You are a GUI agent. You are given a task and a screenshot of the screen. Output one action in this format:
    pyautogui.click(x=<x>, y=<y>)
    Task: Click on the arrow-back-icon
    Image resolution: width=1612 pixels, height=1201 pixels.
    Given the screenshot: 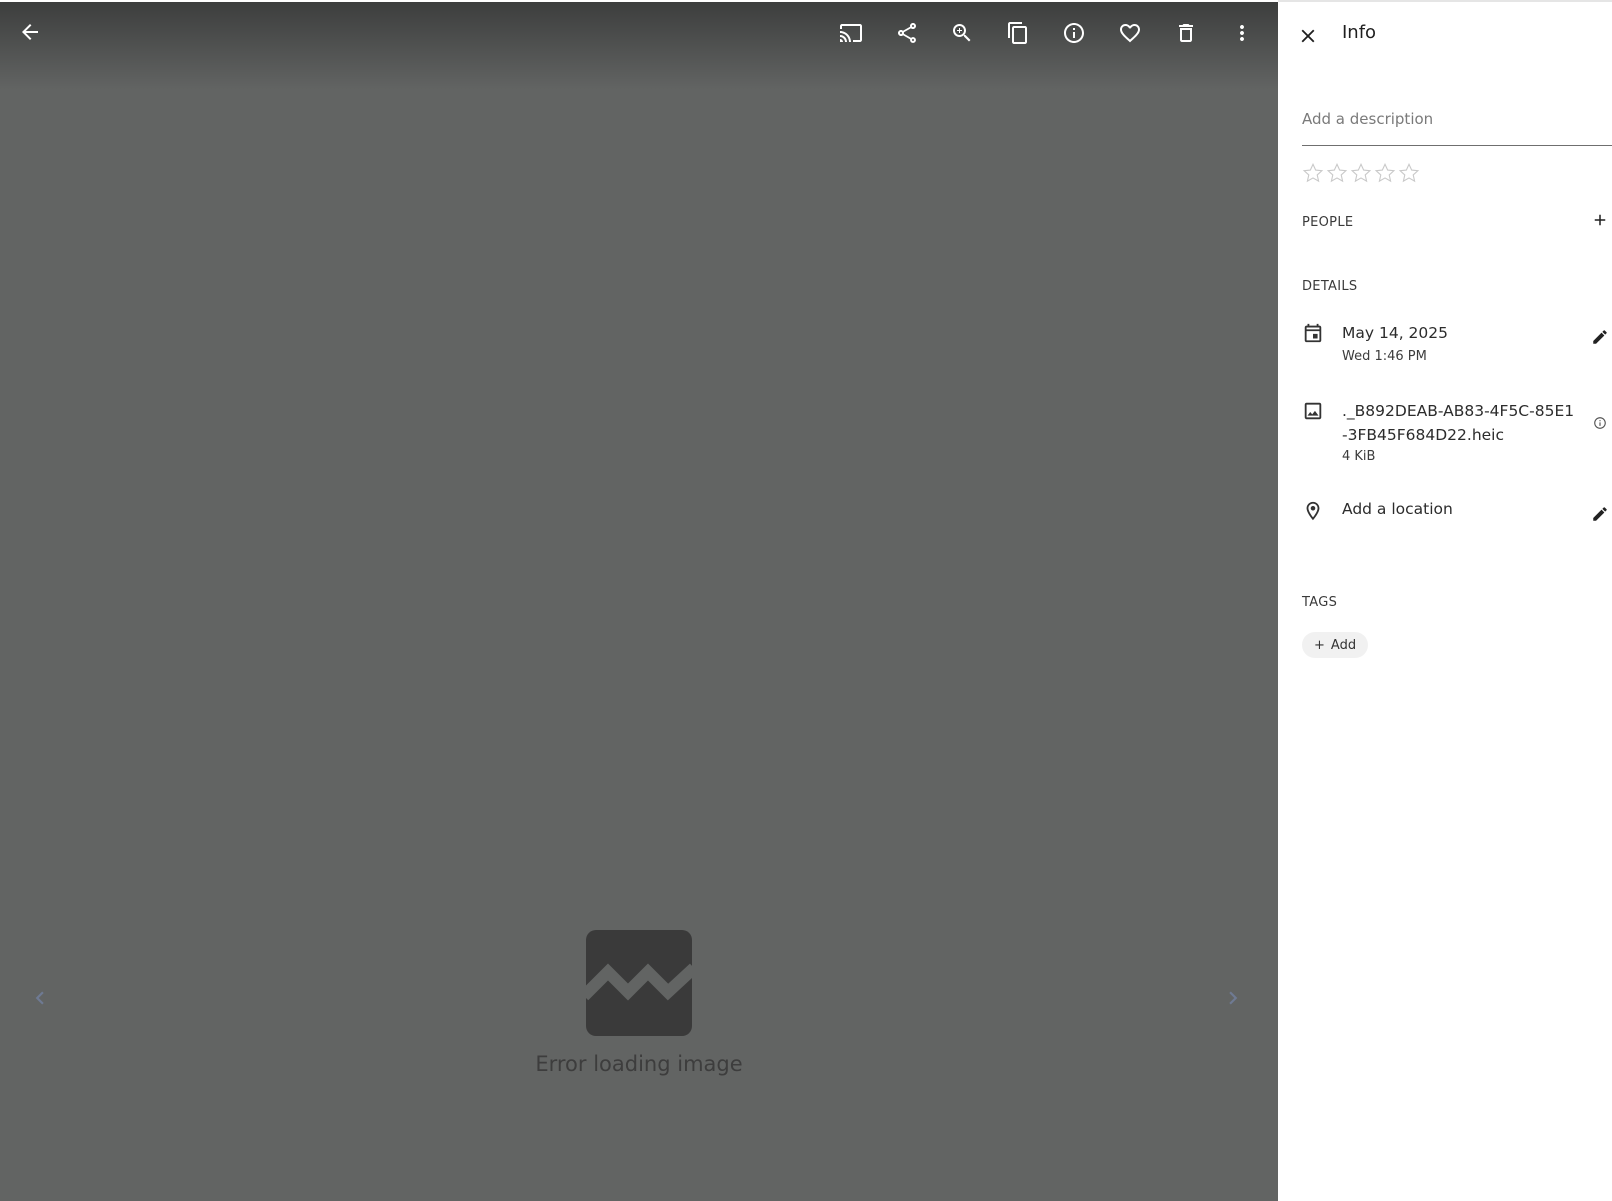 What is the action you would take?
    pyautogui.click(x=30, y=32)
    